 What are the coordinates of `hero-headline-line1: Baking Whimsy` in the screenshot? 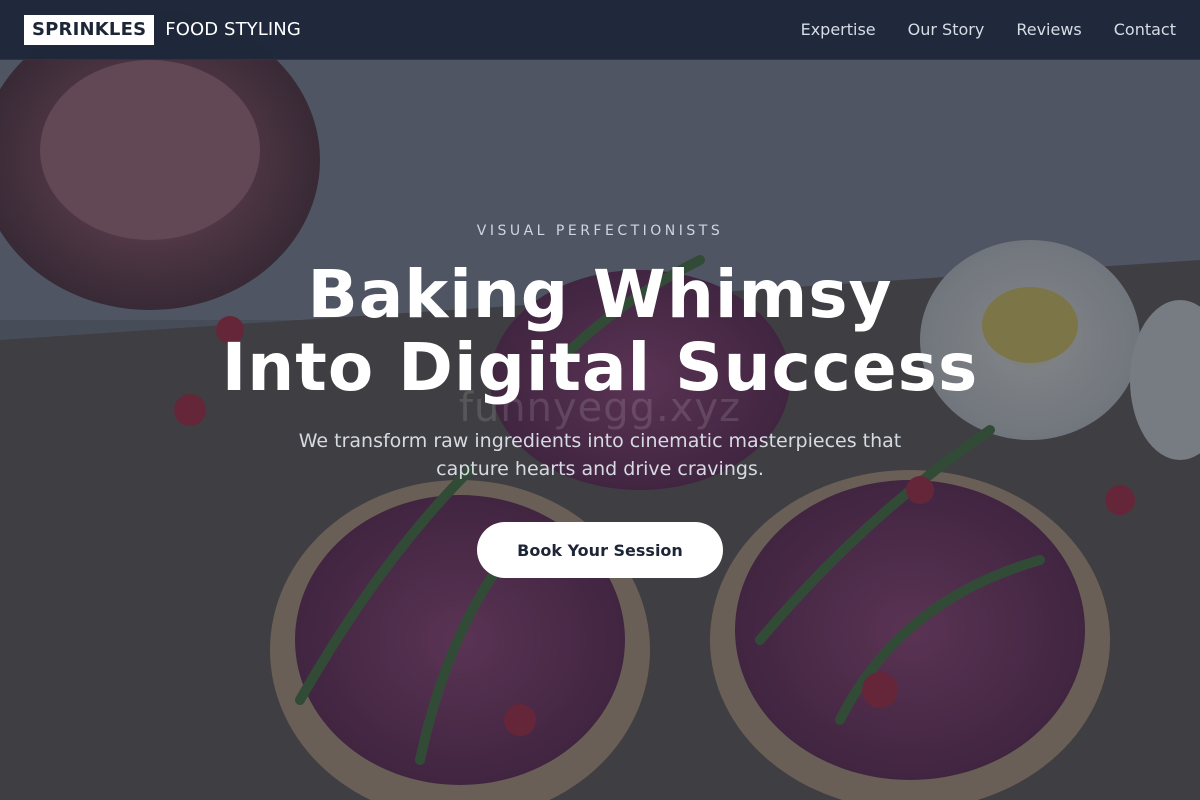 It's located at (600, 294).